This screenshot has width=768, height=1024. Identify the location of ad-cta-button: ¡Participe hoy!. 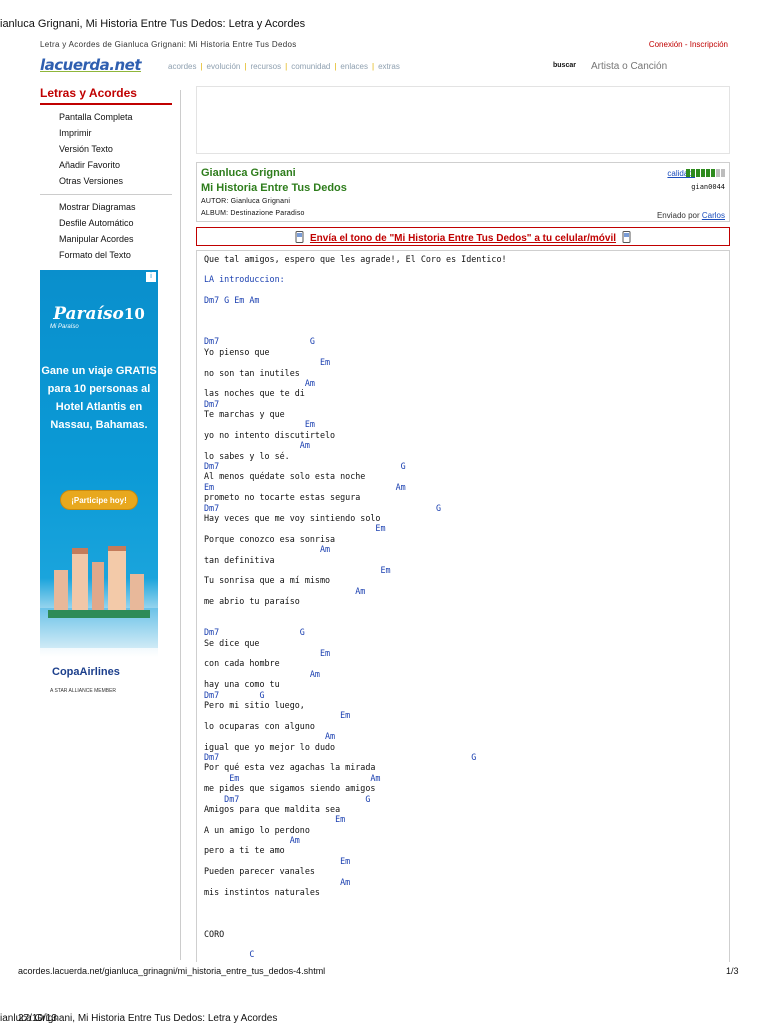
(99, 500).